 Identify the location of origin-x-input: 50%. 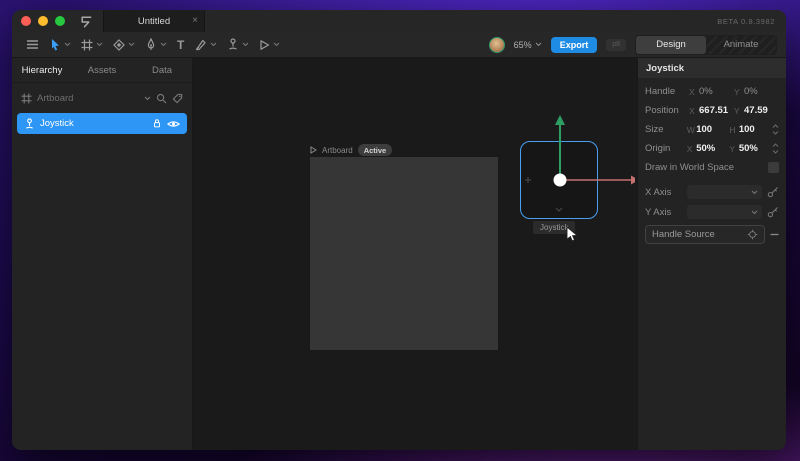
(712, 148).